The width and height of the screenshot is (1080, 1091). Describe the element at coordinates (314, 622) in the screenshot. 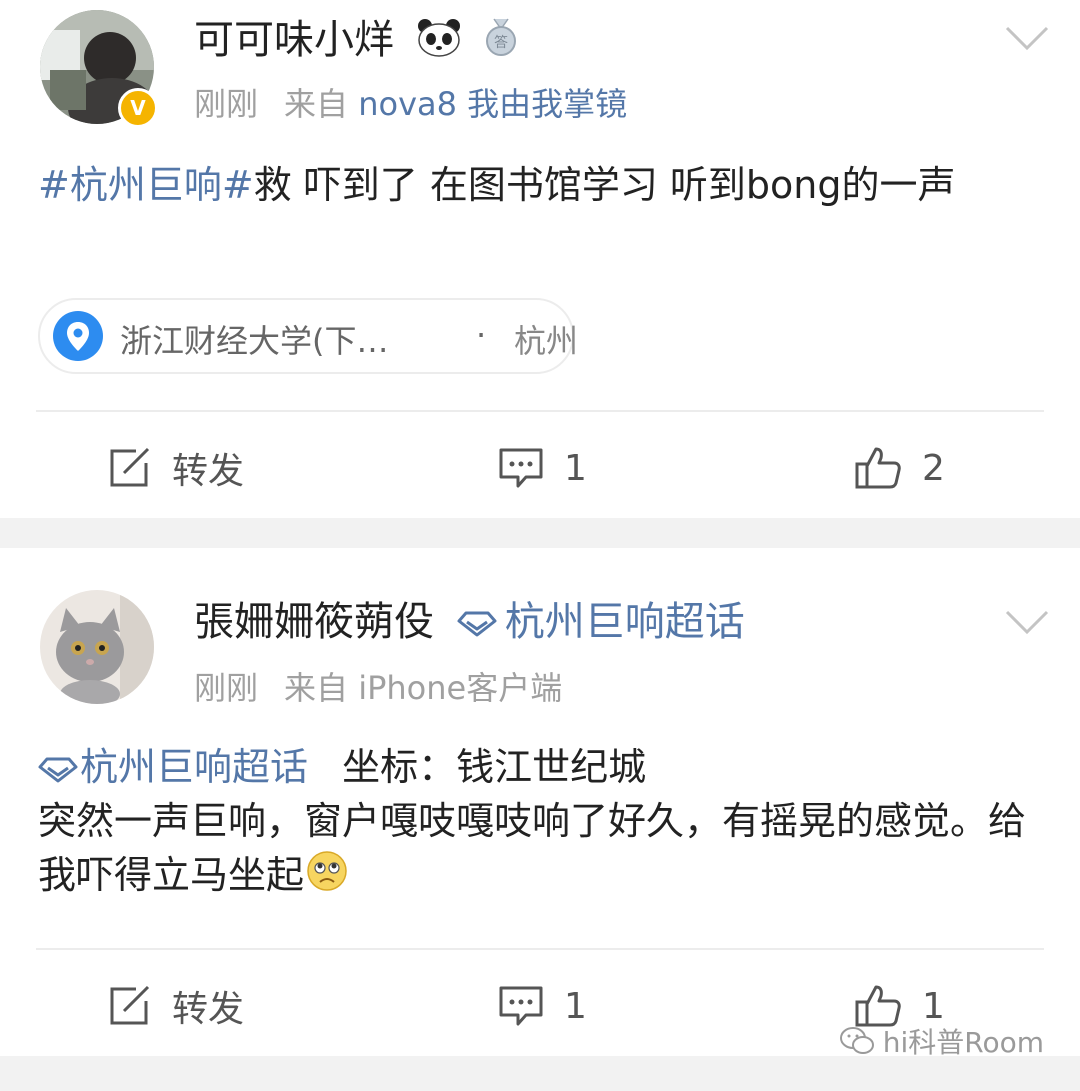

I see `username-text: 張姍姍筱蒴伇` at that location.